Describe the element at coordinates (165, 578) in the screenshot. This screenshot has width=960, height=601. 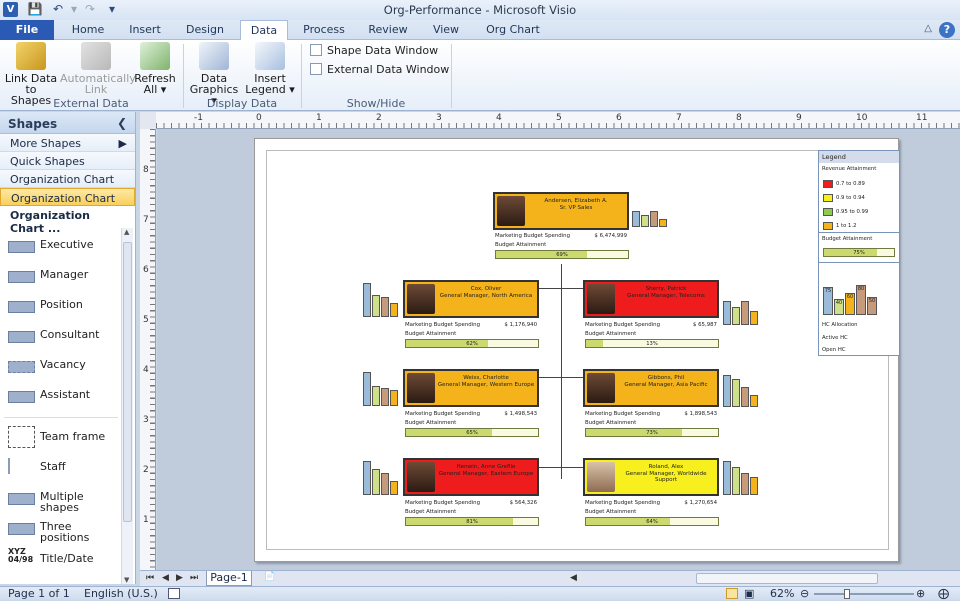
I see `prev-page-icon: ◀` at that location.